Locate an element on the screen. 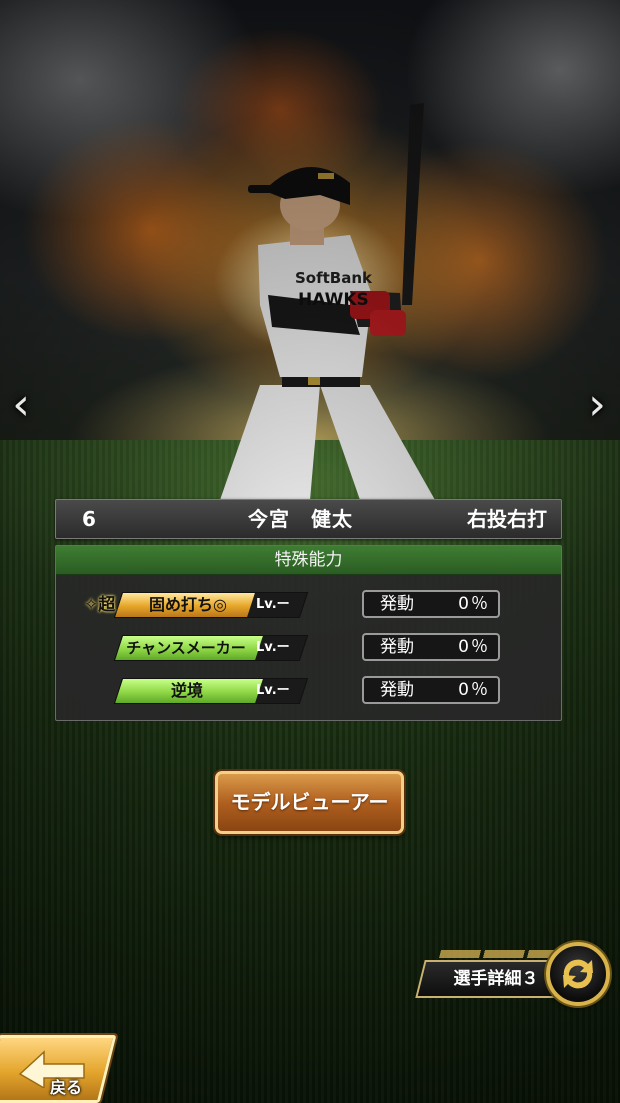  ability-row: 逆境 Lv.ー 発動 0％ is located at coordinates (309, 691).